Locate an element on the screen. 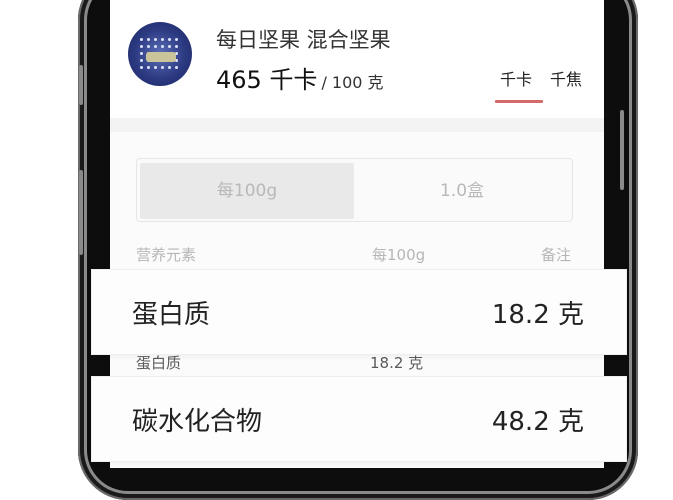 This screenshot has height=500, width=673. power-button is located at coordinates (622, 150).